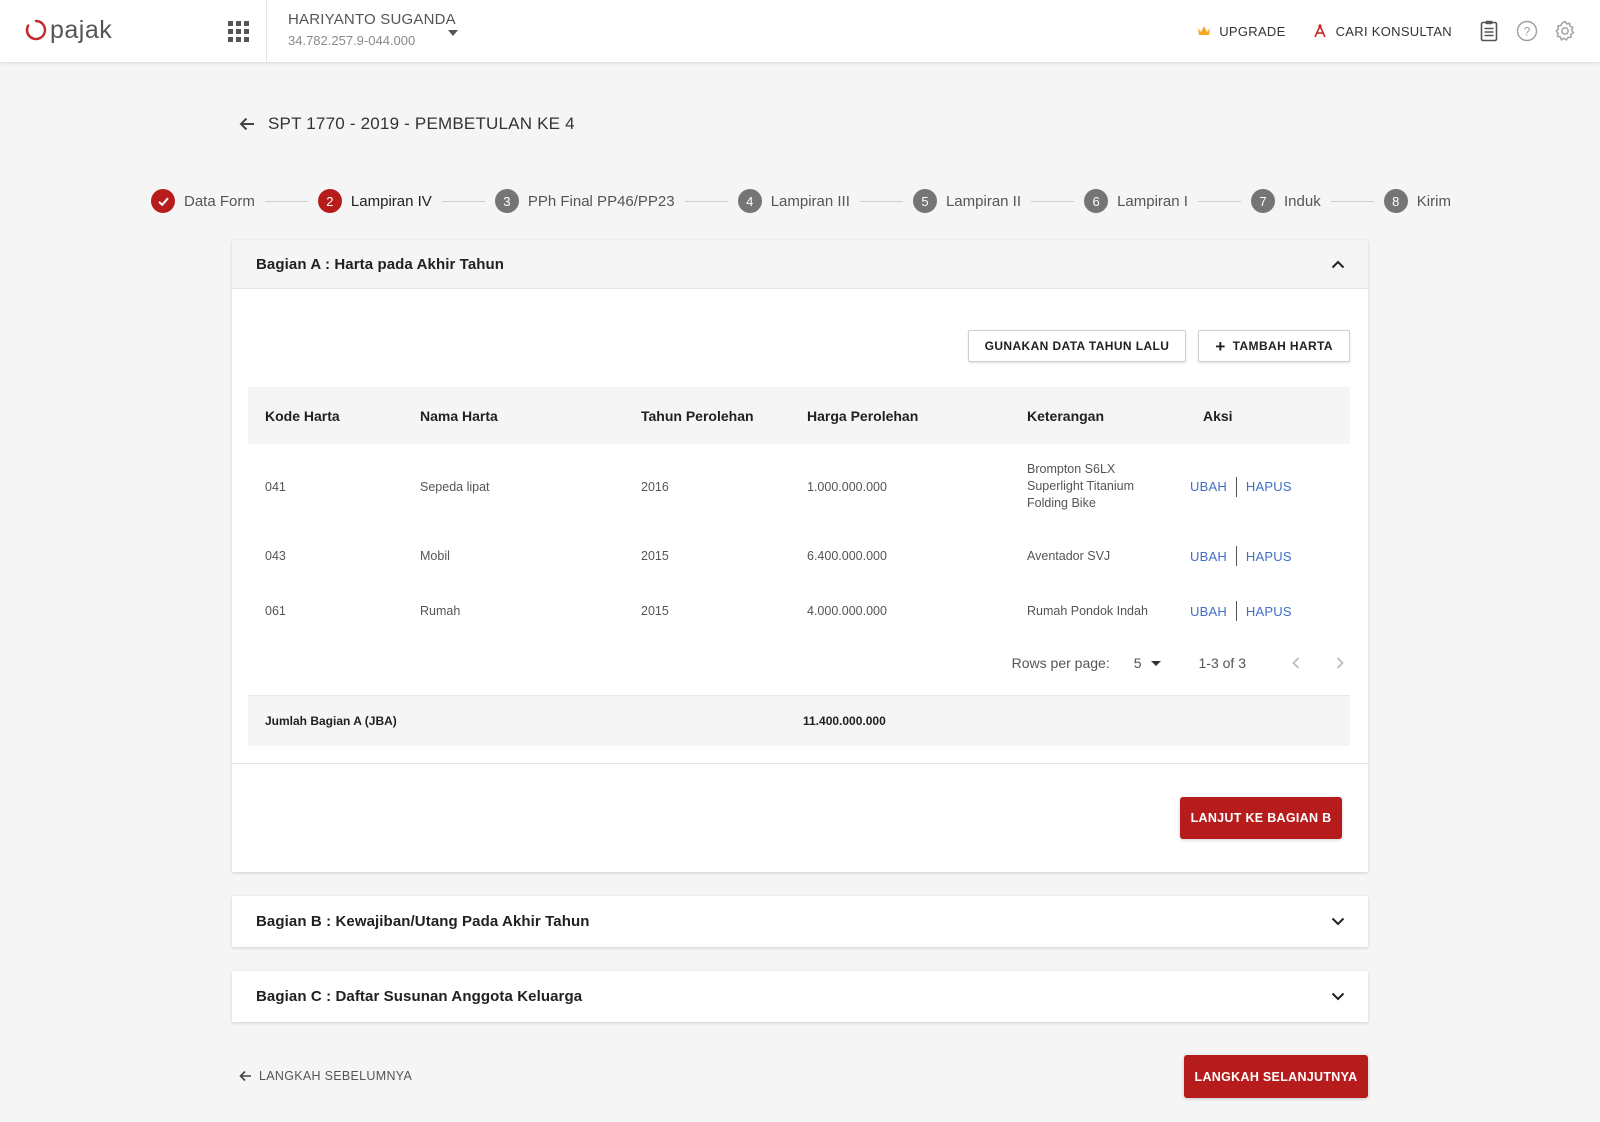 The image size is (1600, 1122). I want to click on rows-per-page-value: 5, so click(1137, 663).